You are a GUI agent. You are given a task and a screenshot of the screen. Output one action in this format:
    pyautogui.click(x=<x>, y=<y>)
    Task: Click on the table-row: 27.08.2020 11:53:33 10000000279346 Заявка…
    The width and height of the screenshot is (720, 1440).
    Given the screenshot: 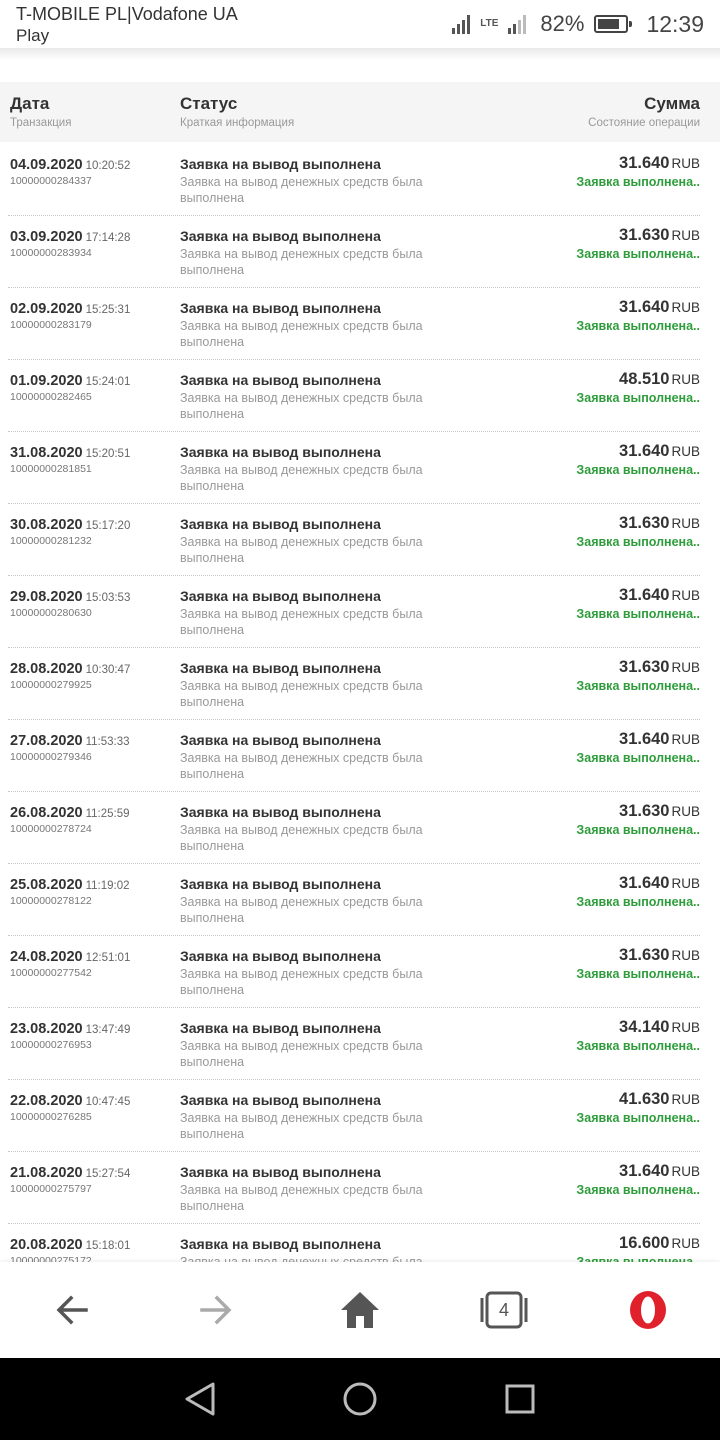 What is the action you would take?
    pyautogui.click(x=360, y=756)
    